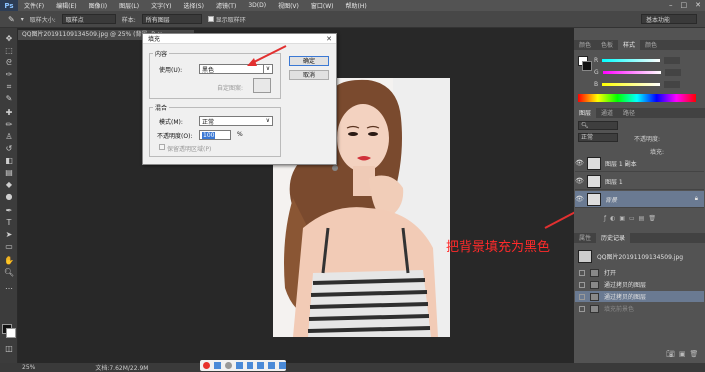 Image resolution: width=705 pixels, height=372 pixels. What do you see at coordinates (282, 365) in the screenshot?
I see `toolbox-icon` at bounding box center [282, 365].